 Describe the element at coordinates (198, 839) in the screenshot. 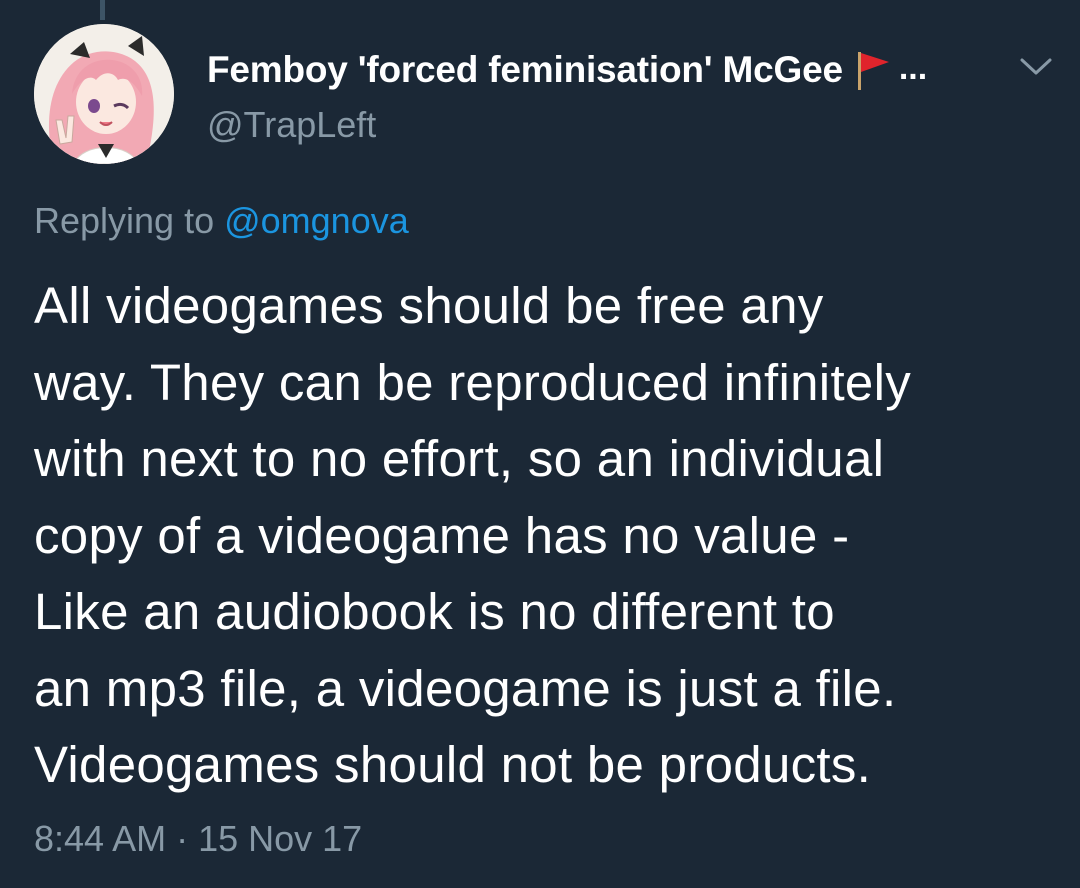

I see `tweet-timestamp: 8:44 AM · 15 Nov 17` at that location.